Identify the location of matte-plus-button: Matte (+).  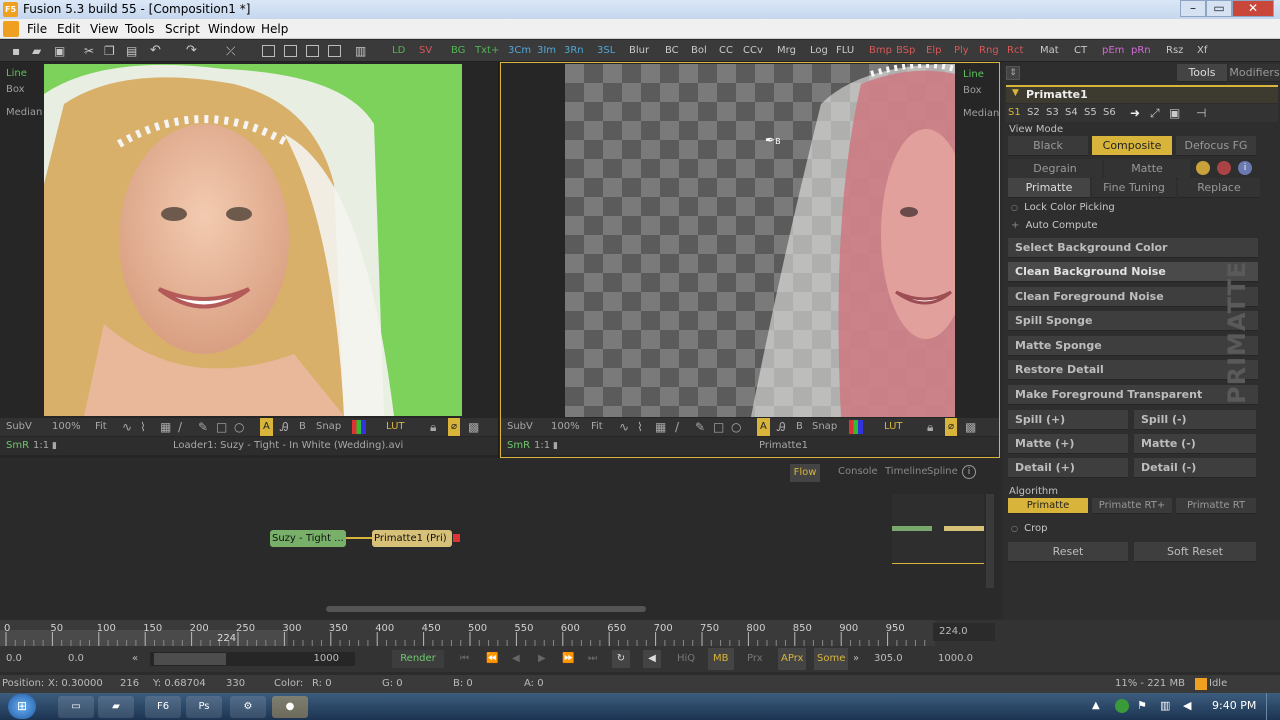
(1068, 444).